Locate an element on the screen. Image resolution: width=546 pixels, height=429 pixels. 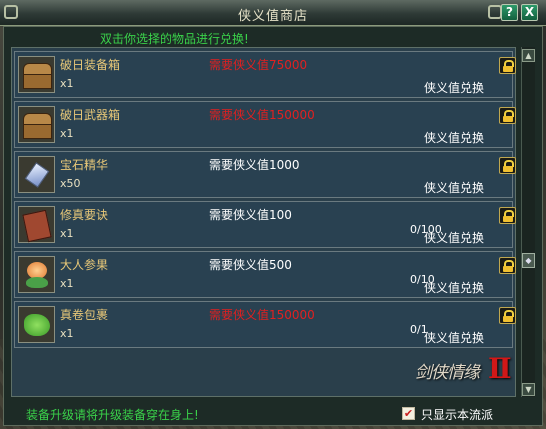
list-item: 宝石精华 x50 需要侠义值1000 侠义值兑换 is located at coordinates (265, 174).